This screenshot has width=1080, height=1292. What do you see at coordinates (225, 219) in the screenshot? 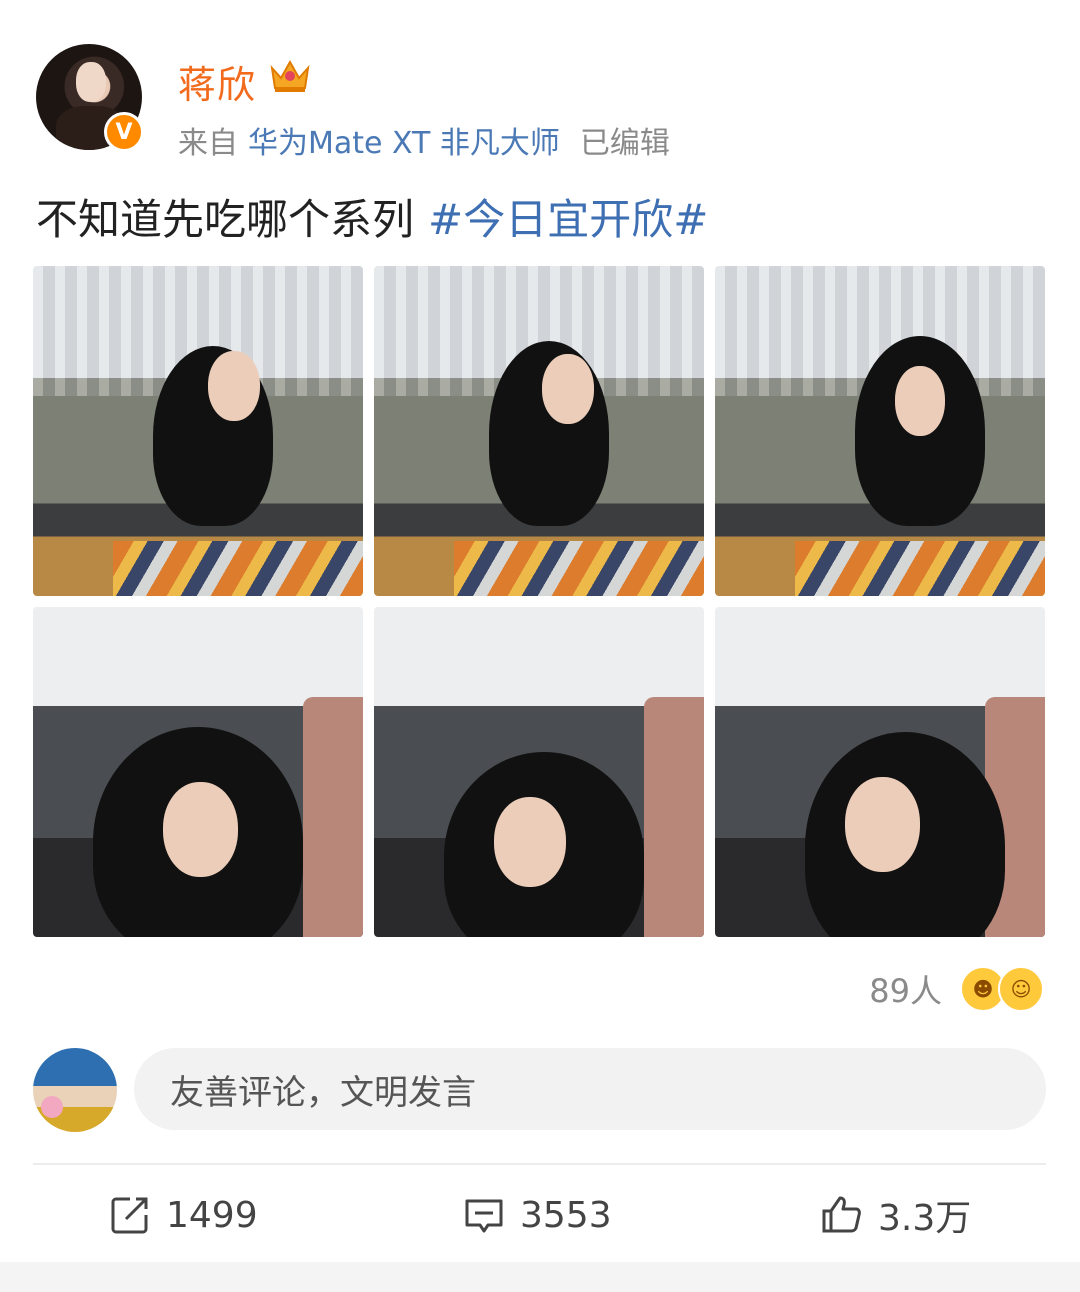
I see `post-body: 不知道先吃哪个系列` at bounding box center [225, 219].